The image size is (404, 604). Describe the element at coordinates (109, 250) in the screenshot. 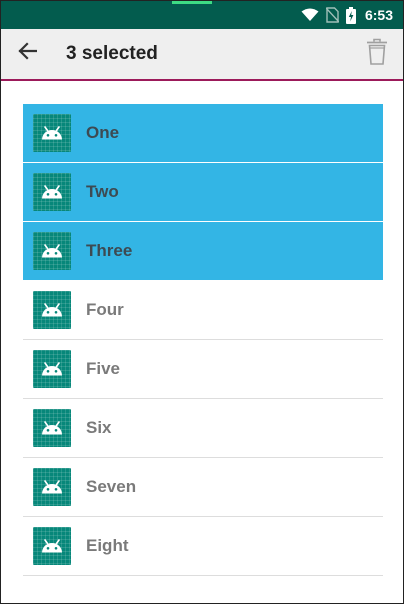

I see `list-item-label: Three` at that location.